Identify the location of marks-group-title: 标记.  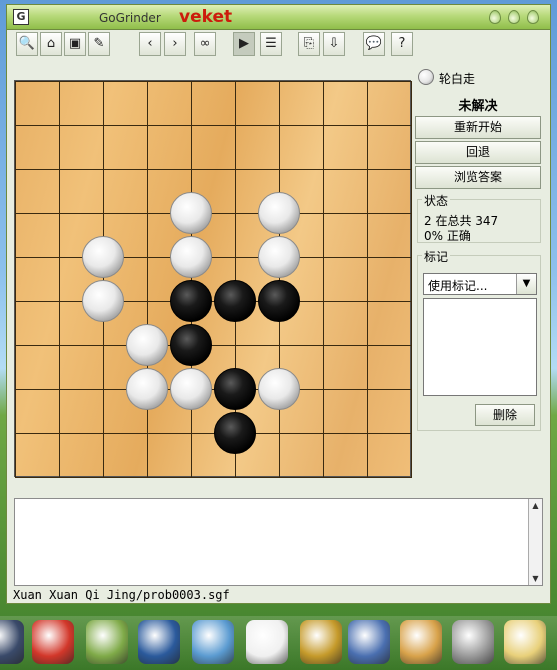
(436, 256).